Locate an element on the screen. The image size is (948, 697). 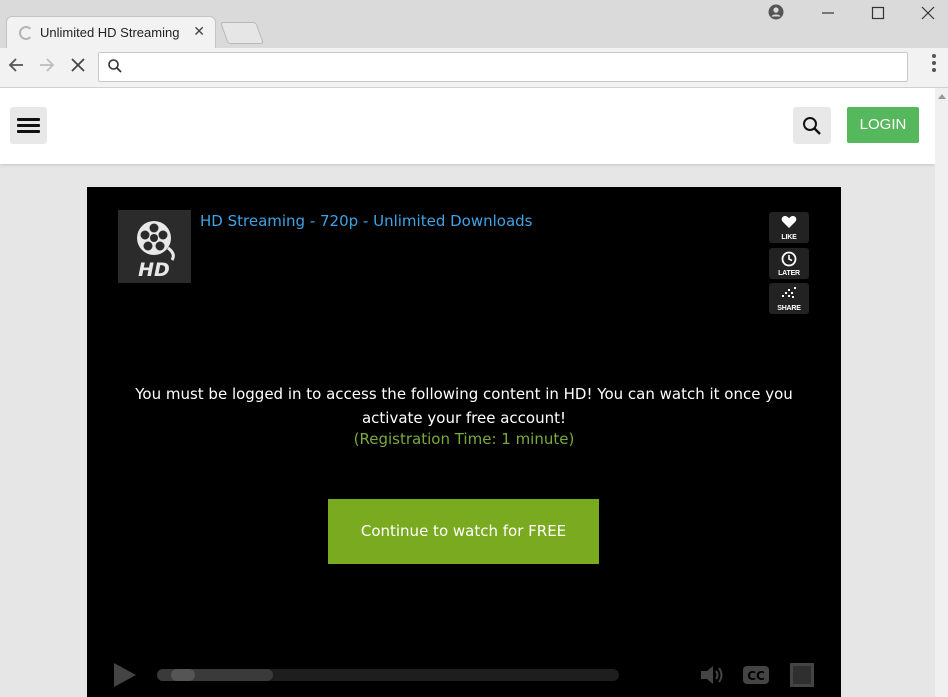
fullscreen-icon is located at coordinates (802, 677).